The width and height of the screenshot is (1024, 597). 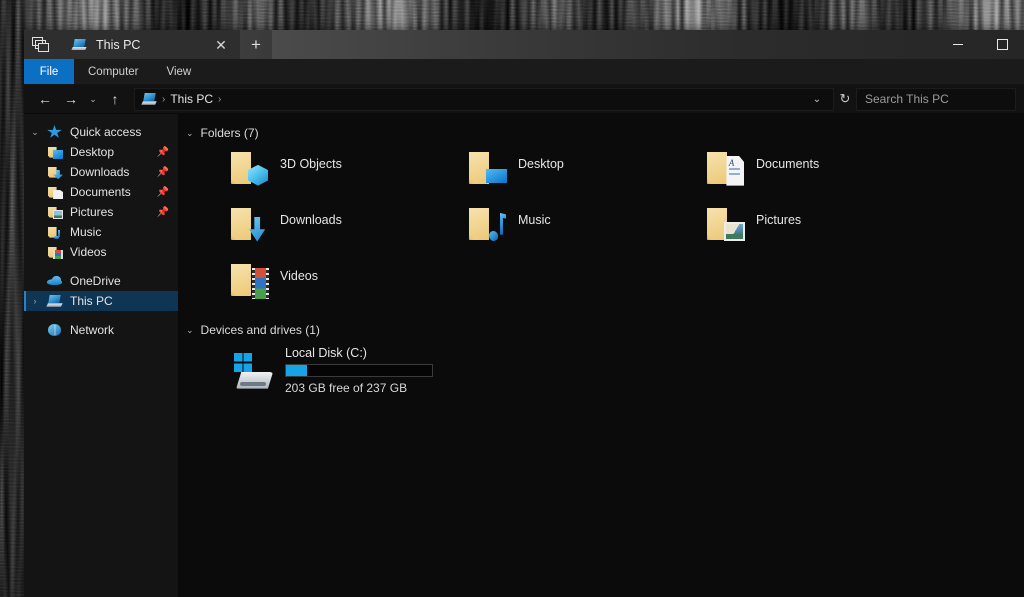 I want to click on folder-music-icon, so click(x=488, y=224).